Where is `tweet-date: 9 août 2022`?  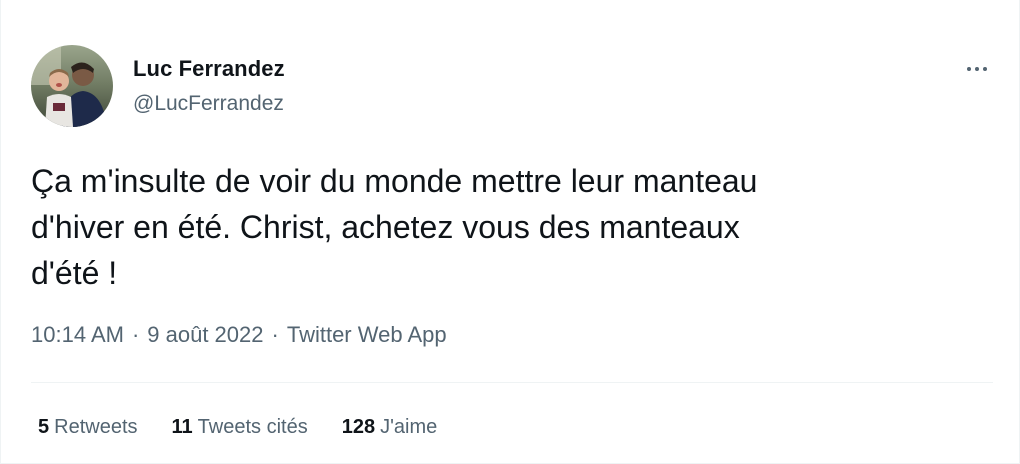 tweet-date: 9 août 2022 is located at coordinates (205, 335).